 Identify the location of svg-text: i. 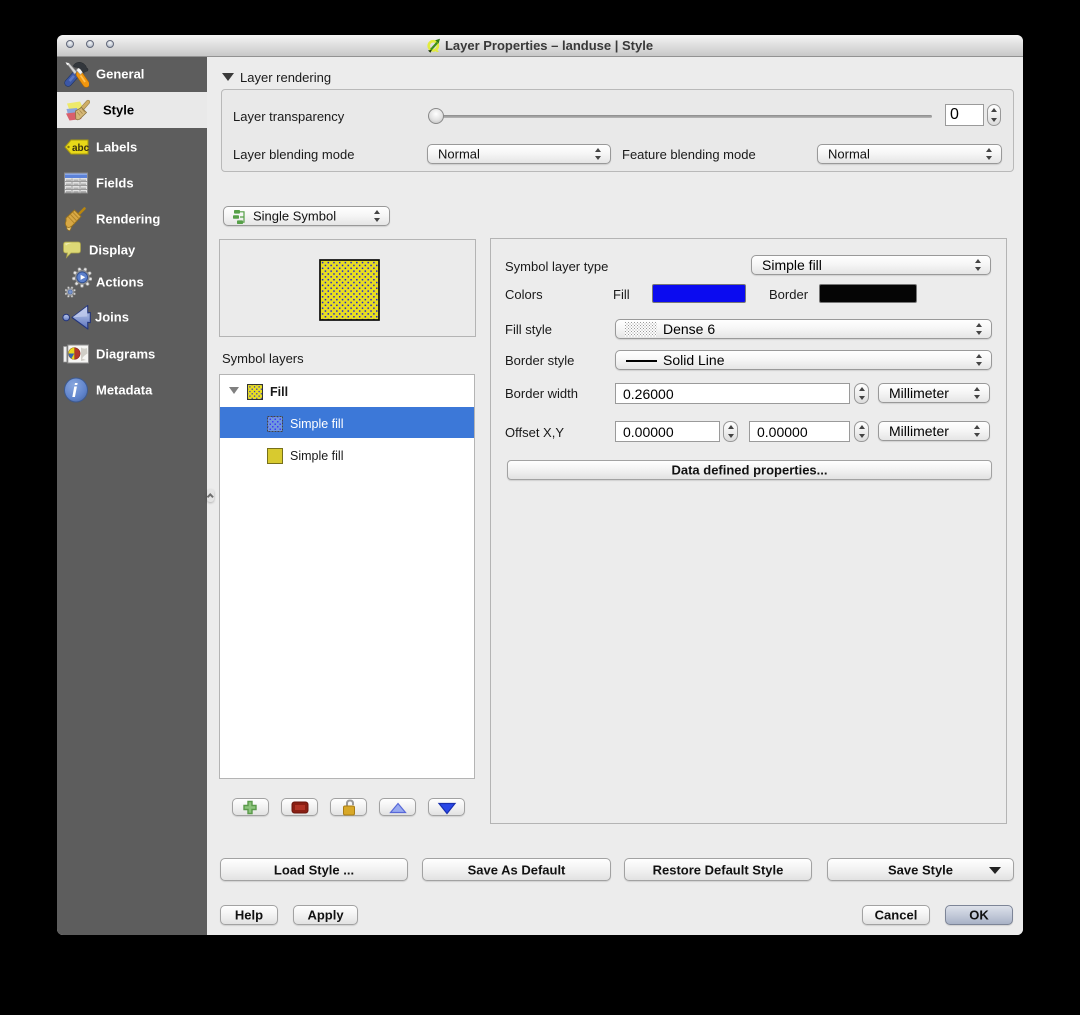
(75, 391).